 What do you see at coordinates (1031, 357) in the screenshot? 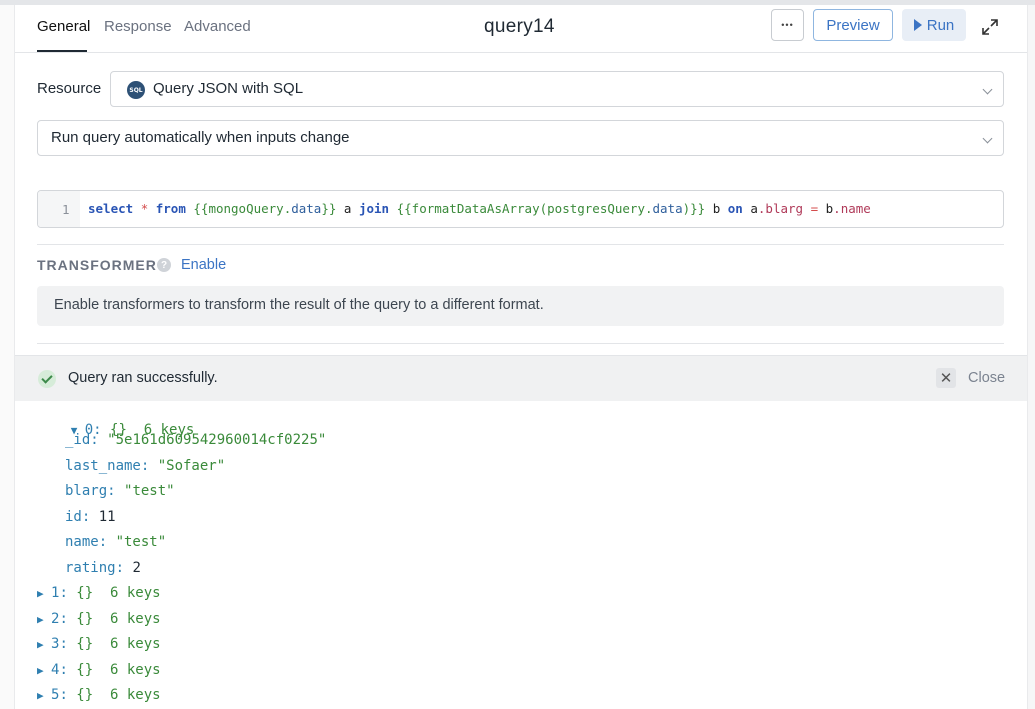
I see `right-scroll-edge` at bounding box center [1031, 357].